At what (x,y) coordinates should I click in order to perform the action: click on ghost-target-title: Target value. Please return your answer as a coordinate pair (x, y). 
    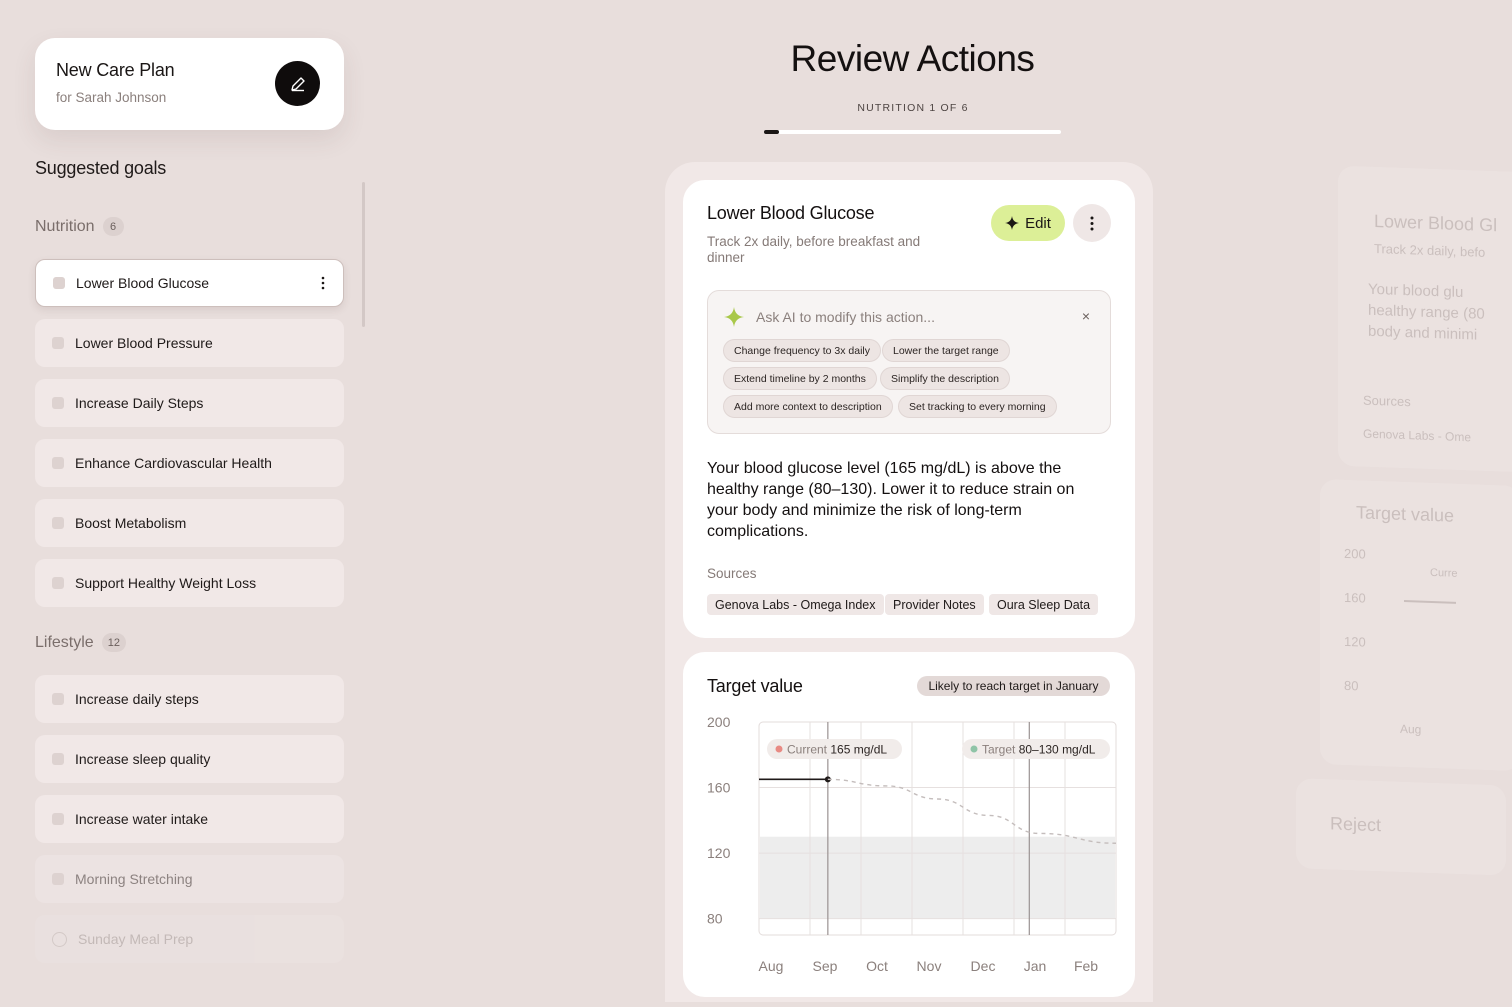
    Looking at the image, I should click on (1405, 514).